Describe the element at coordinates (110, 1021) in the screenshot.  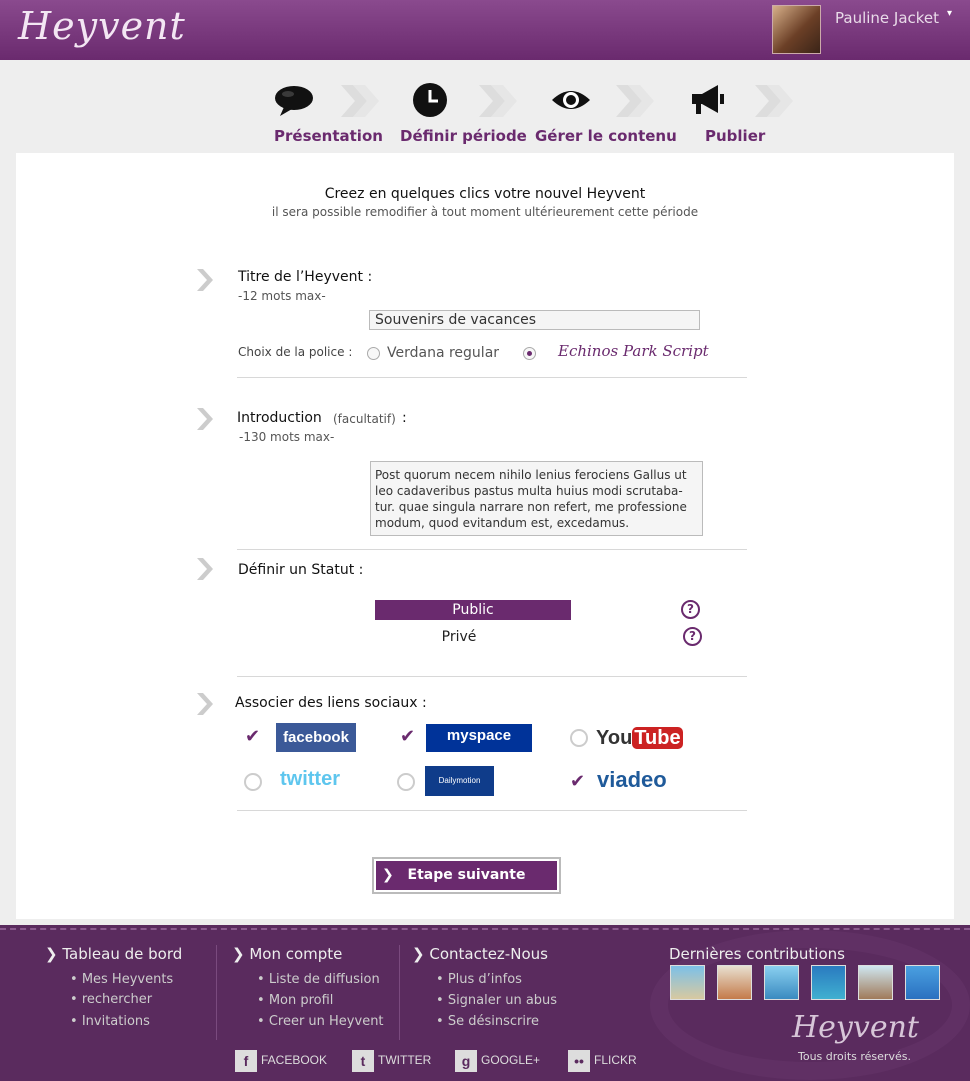
I see `footer-link: • Invitations` at that location.